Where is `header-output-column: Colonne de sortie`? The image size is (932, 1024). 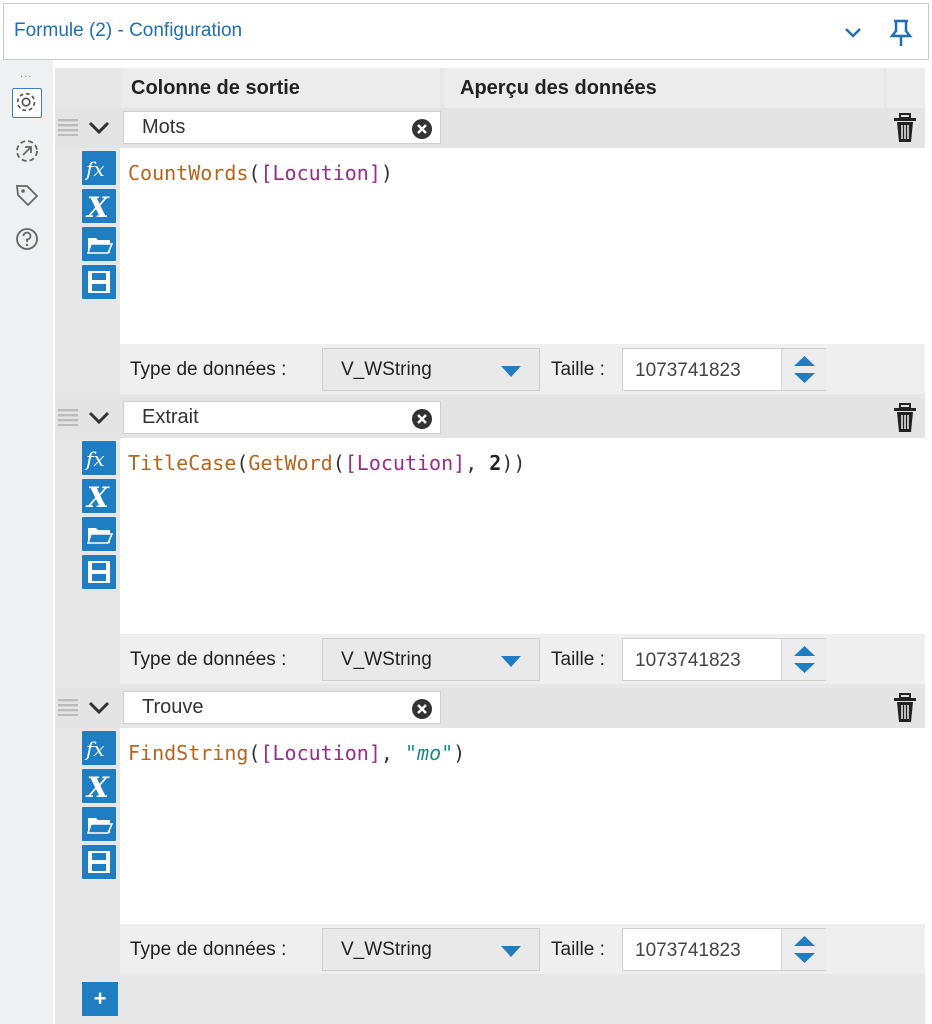
header-output-column: Colonne de sortie is located at coordinates (280, 88).